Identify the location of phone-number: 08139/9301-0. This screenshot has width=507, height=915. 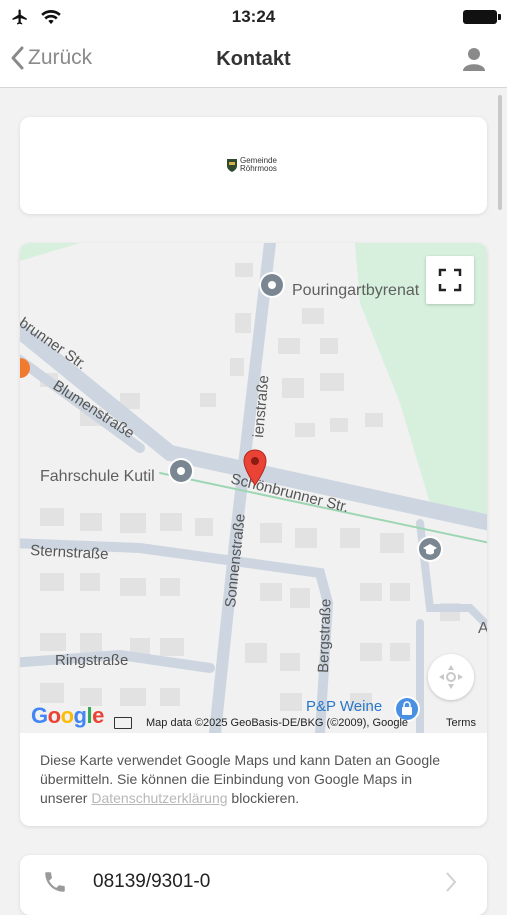
(152, 881).